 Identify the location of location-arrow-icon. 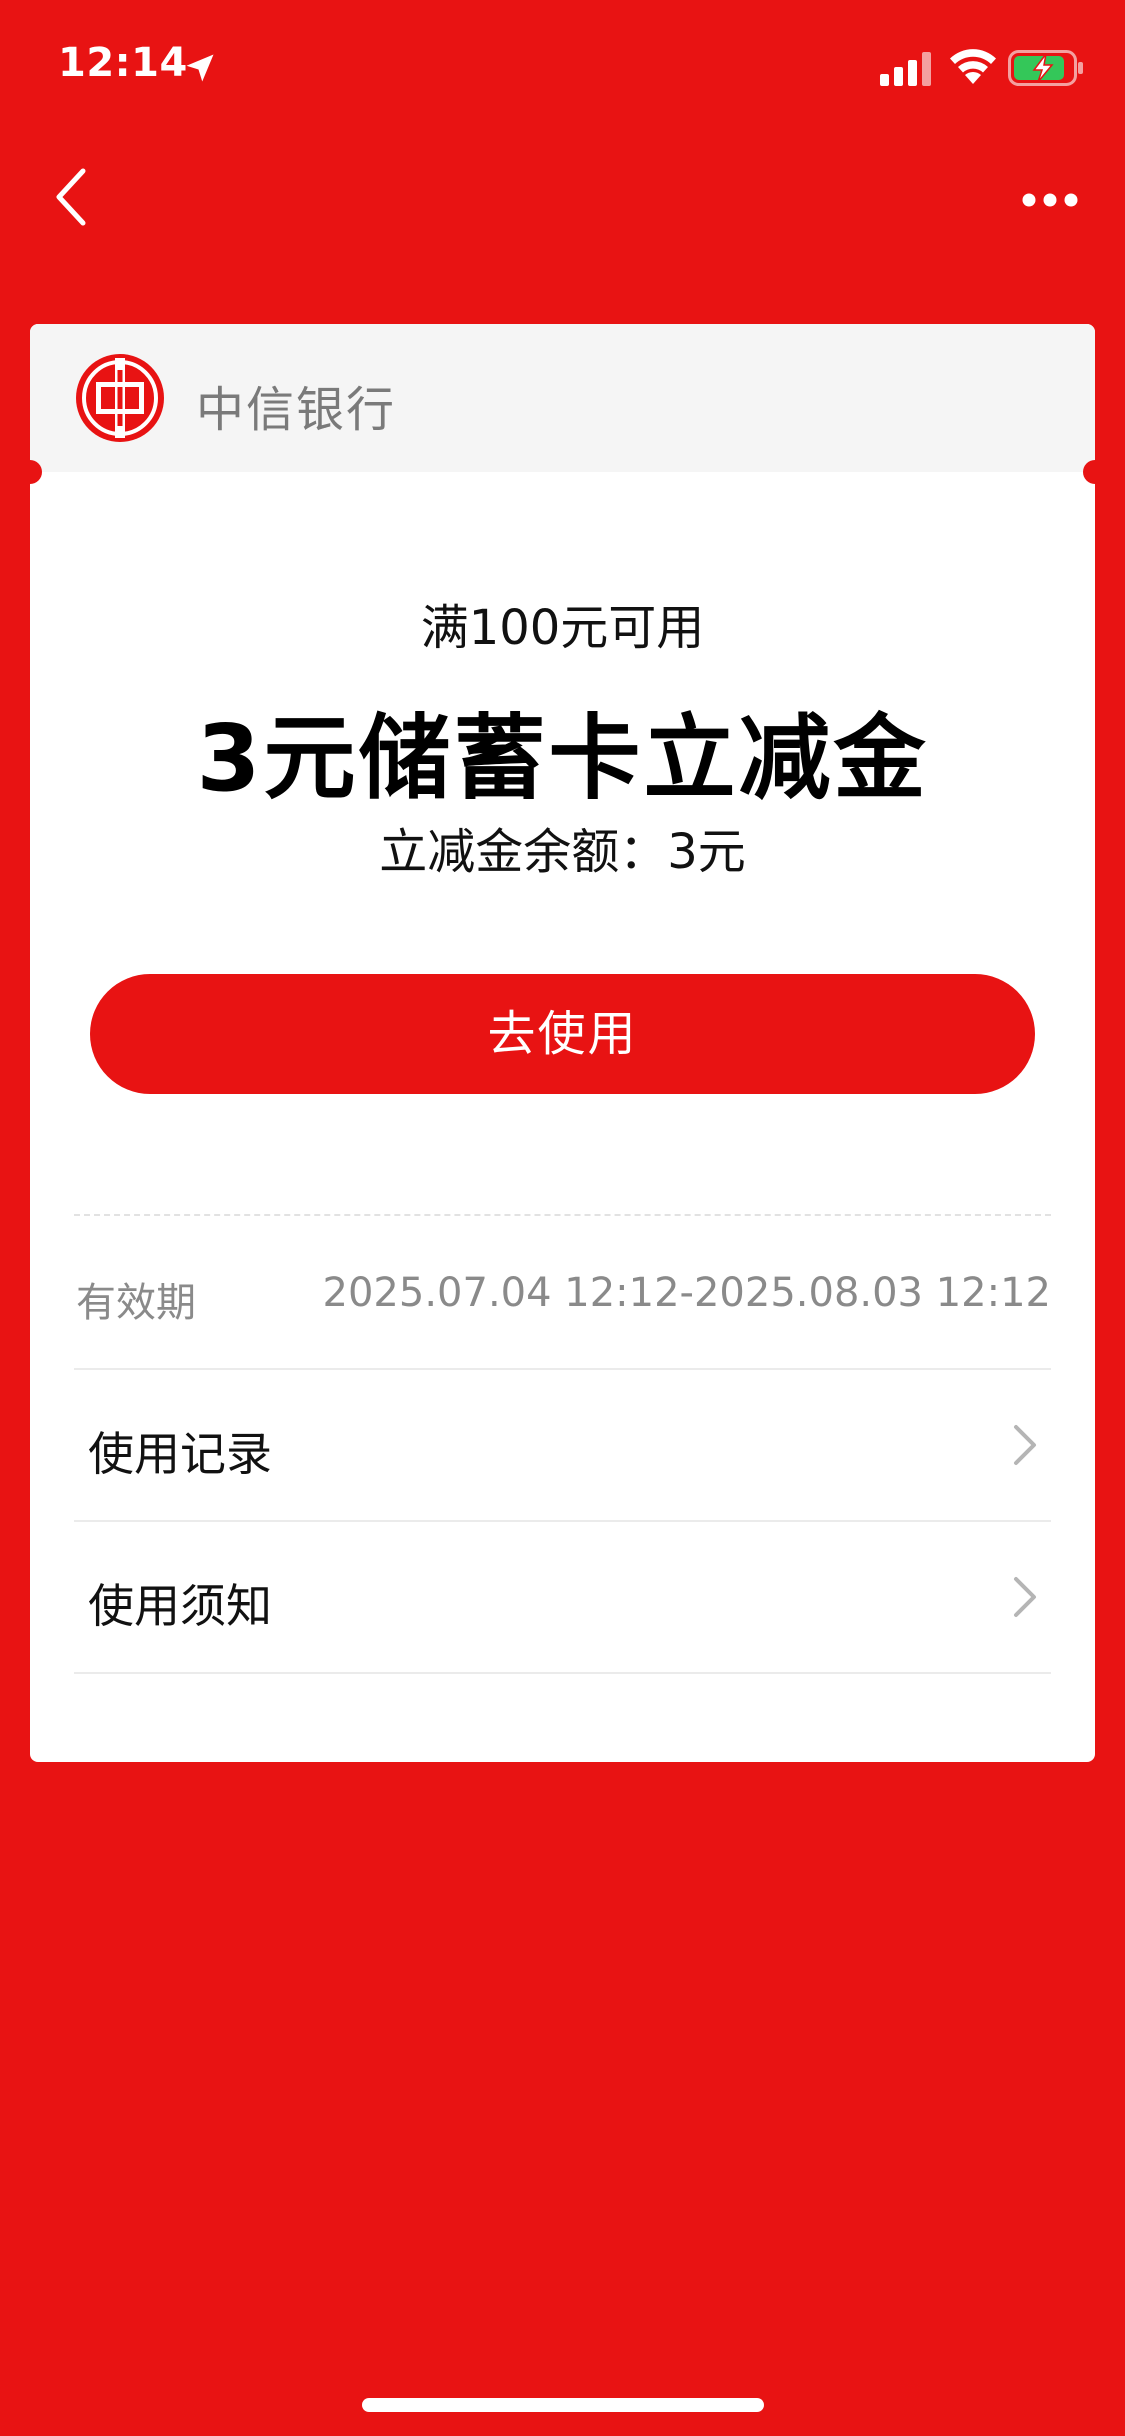
(200, 68).